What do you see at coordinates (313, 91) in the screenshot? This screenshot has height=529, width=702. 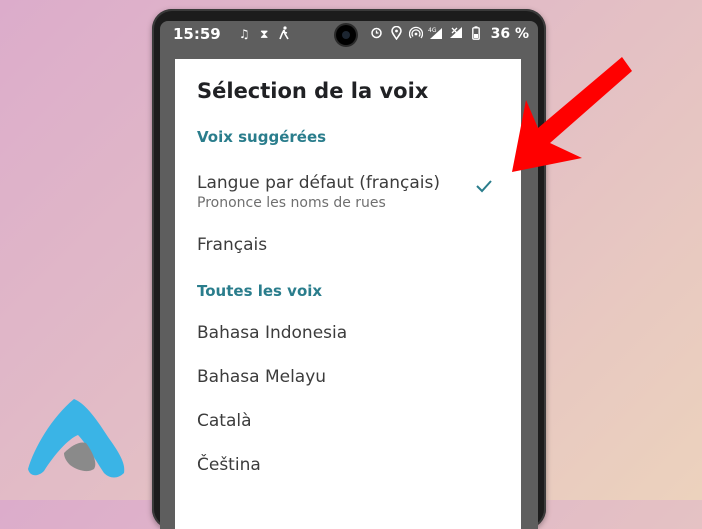 I see `dialog-title: Sélection de la voix` at bounding box center [313, 91].